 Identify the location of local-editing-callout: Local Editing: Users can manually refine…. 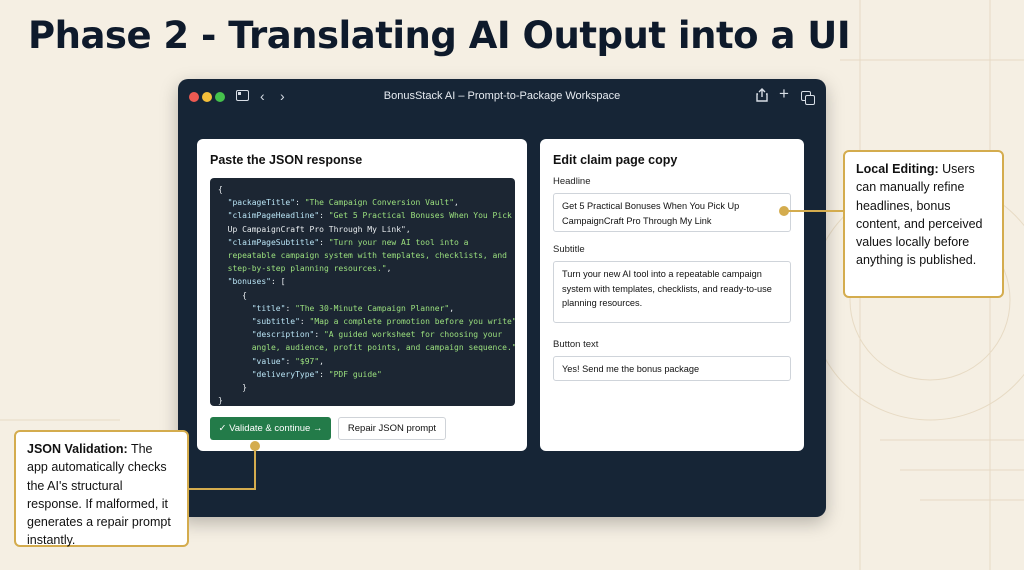
(923, 224).